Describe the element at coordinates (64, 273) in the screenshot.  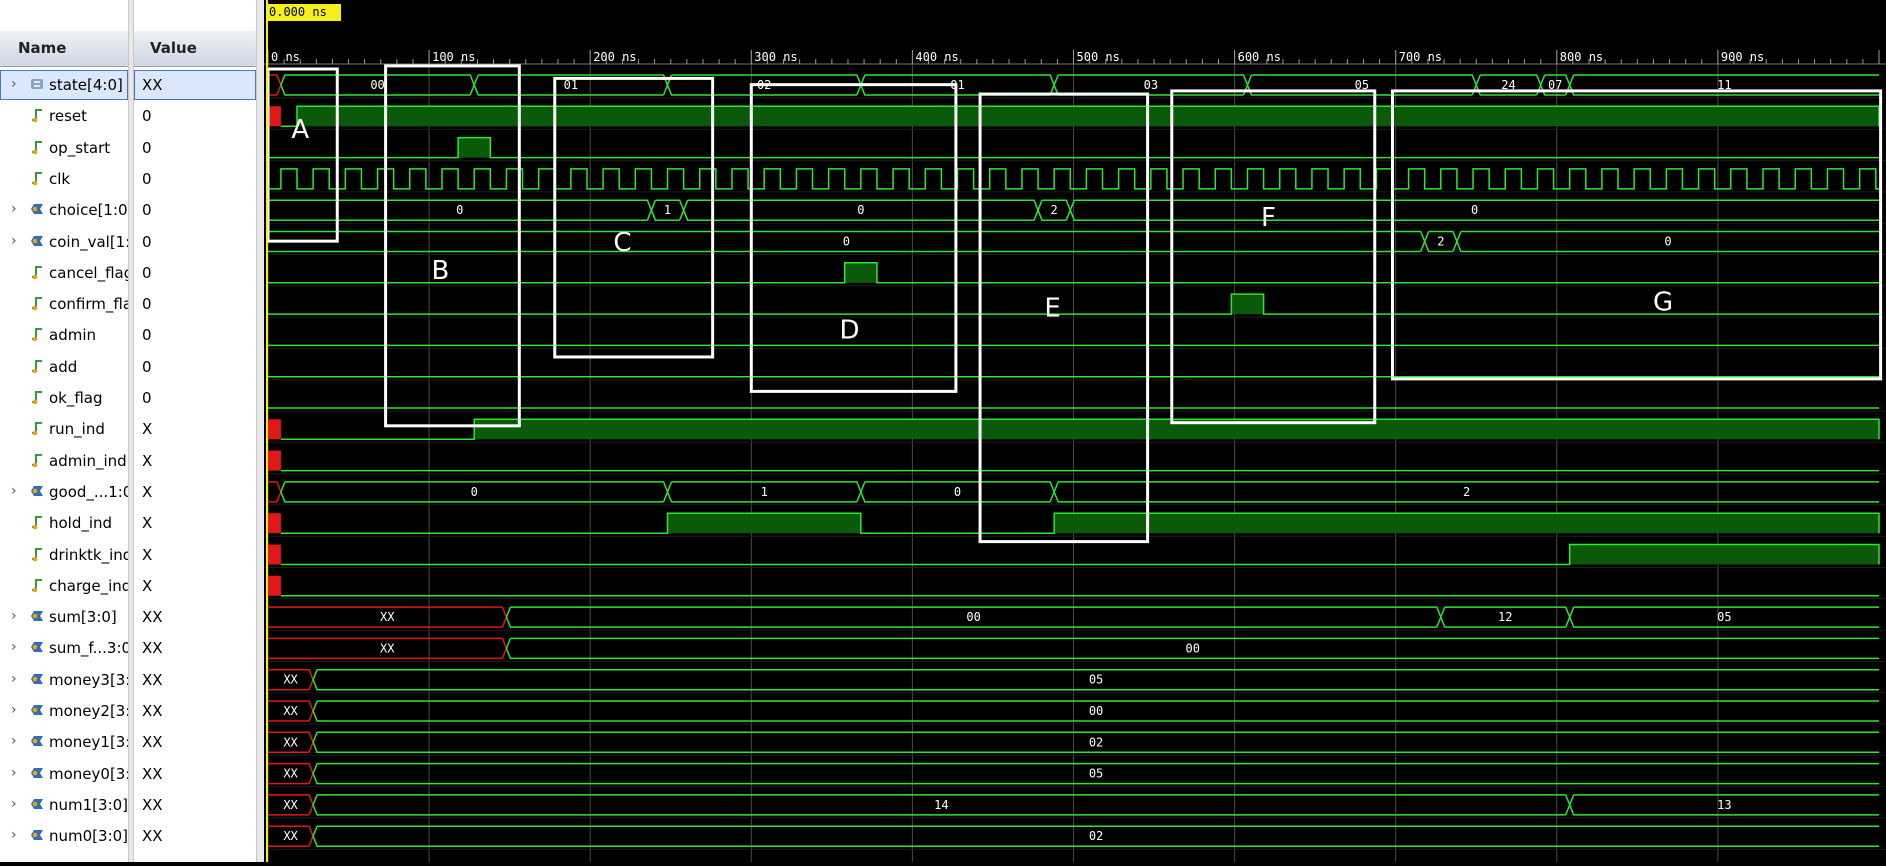
I see `signal-row: cancel_flag` at that location.